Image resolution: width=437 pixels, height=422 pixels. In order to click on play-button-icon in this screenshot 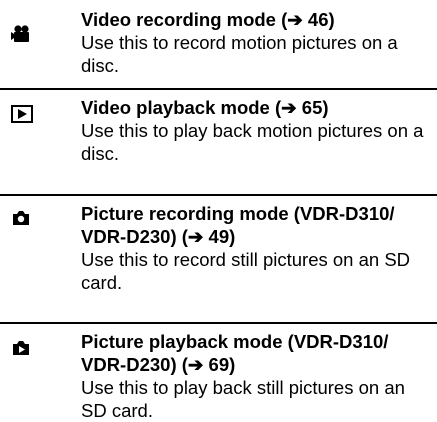, I will do `click(22, 114)`.